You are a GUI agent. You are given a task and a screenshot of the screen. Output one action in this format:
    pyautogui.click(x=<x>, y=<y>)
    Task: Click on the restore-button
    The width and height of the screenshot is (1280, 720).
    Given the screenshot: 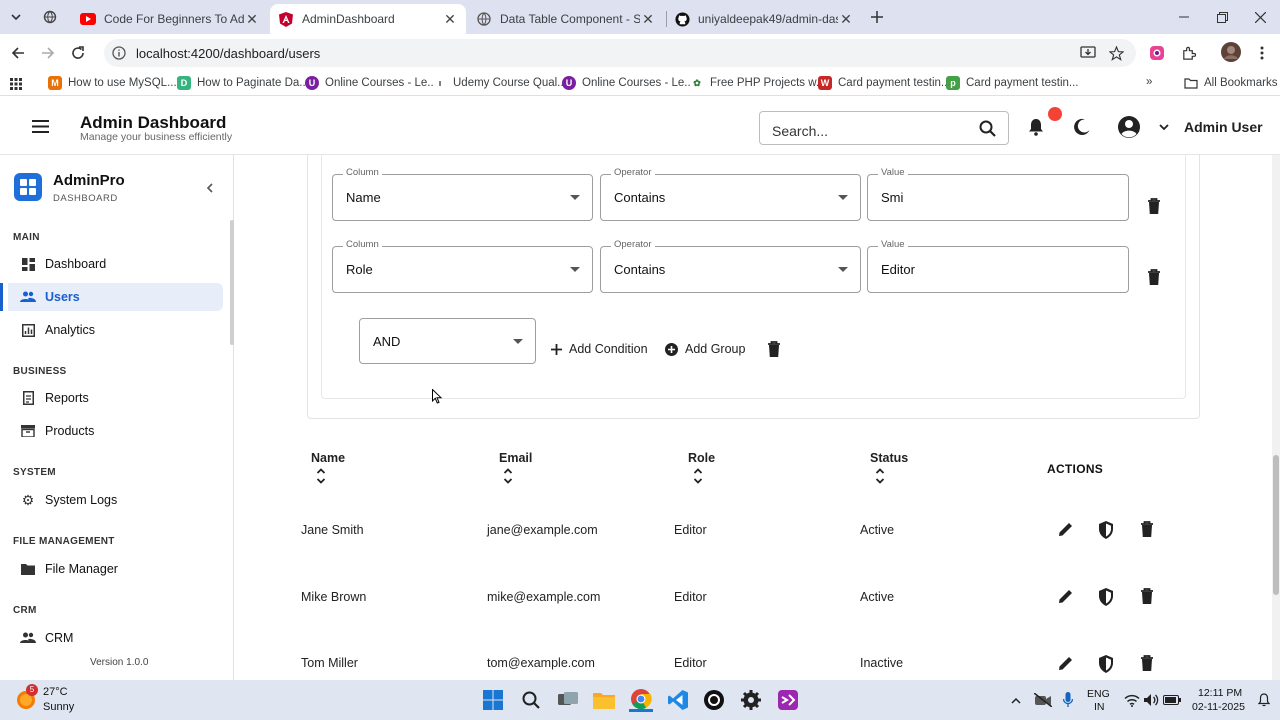 What is the action you would take?
    pyautogui.click(x=1222, y=17)
    